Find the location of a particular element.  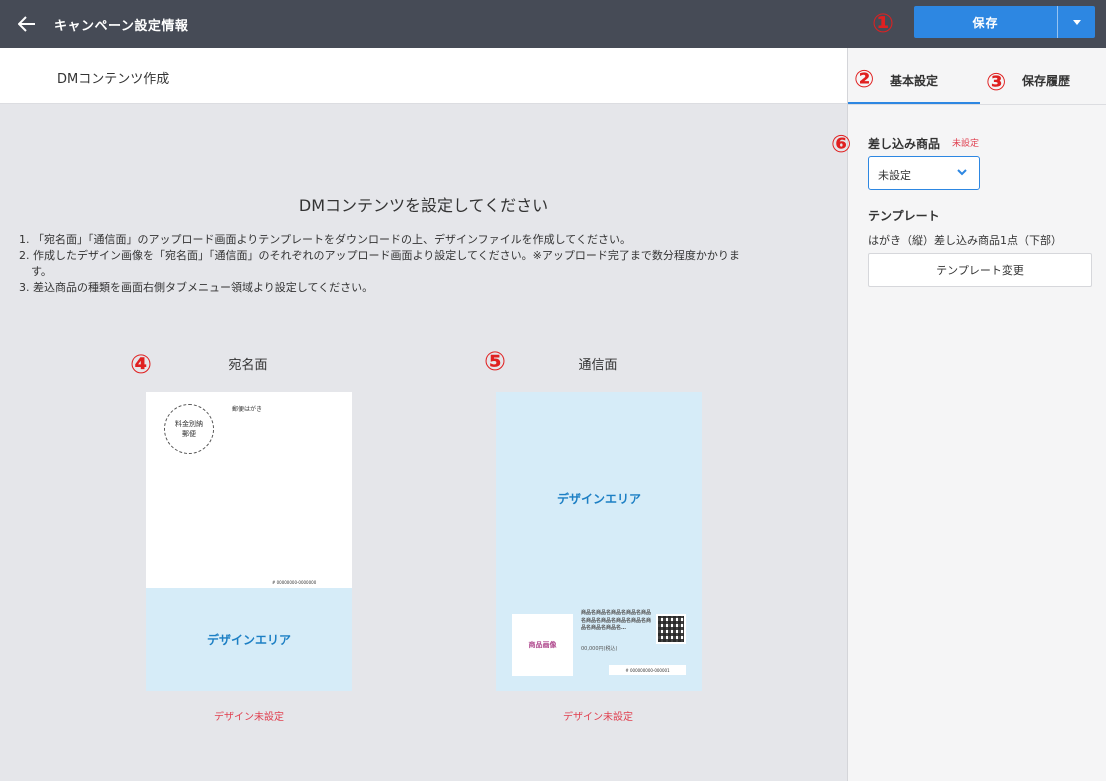

page-title: キャンペーン設定情報 is located at coordinates (121, 26).